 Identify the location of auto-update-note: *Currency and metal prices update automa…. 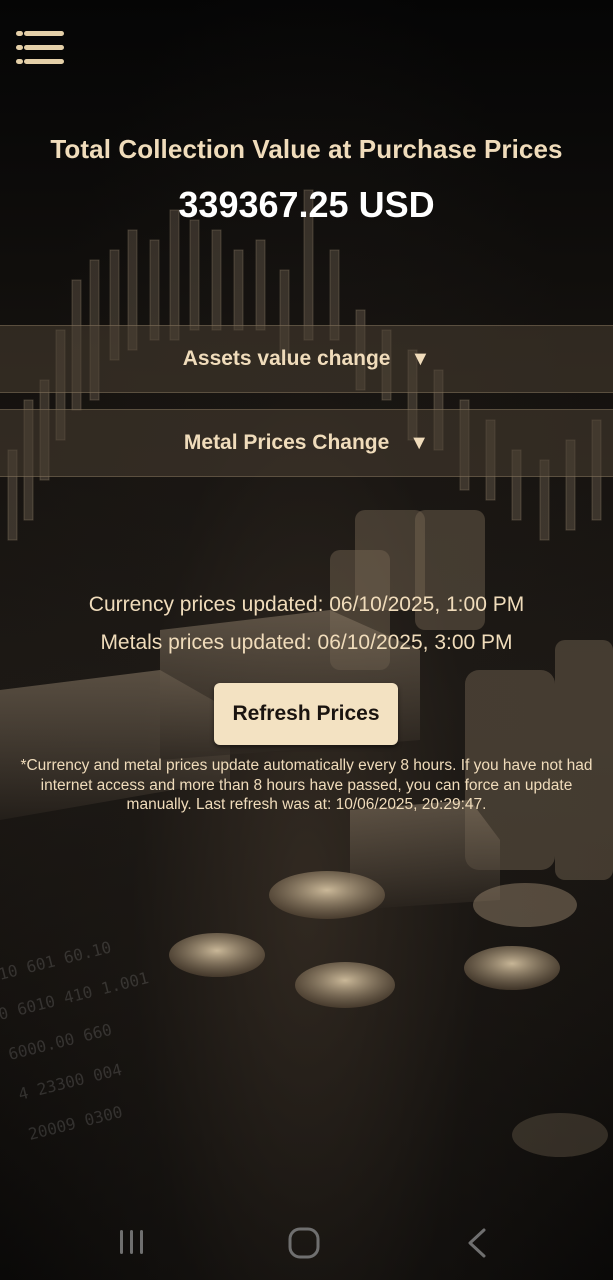
(306, 785).